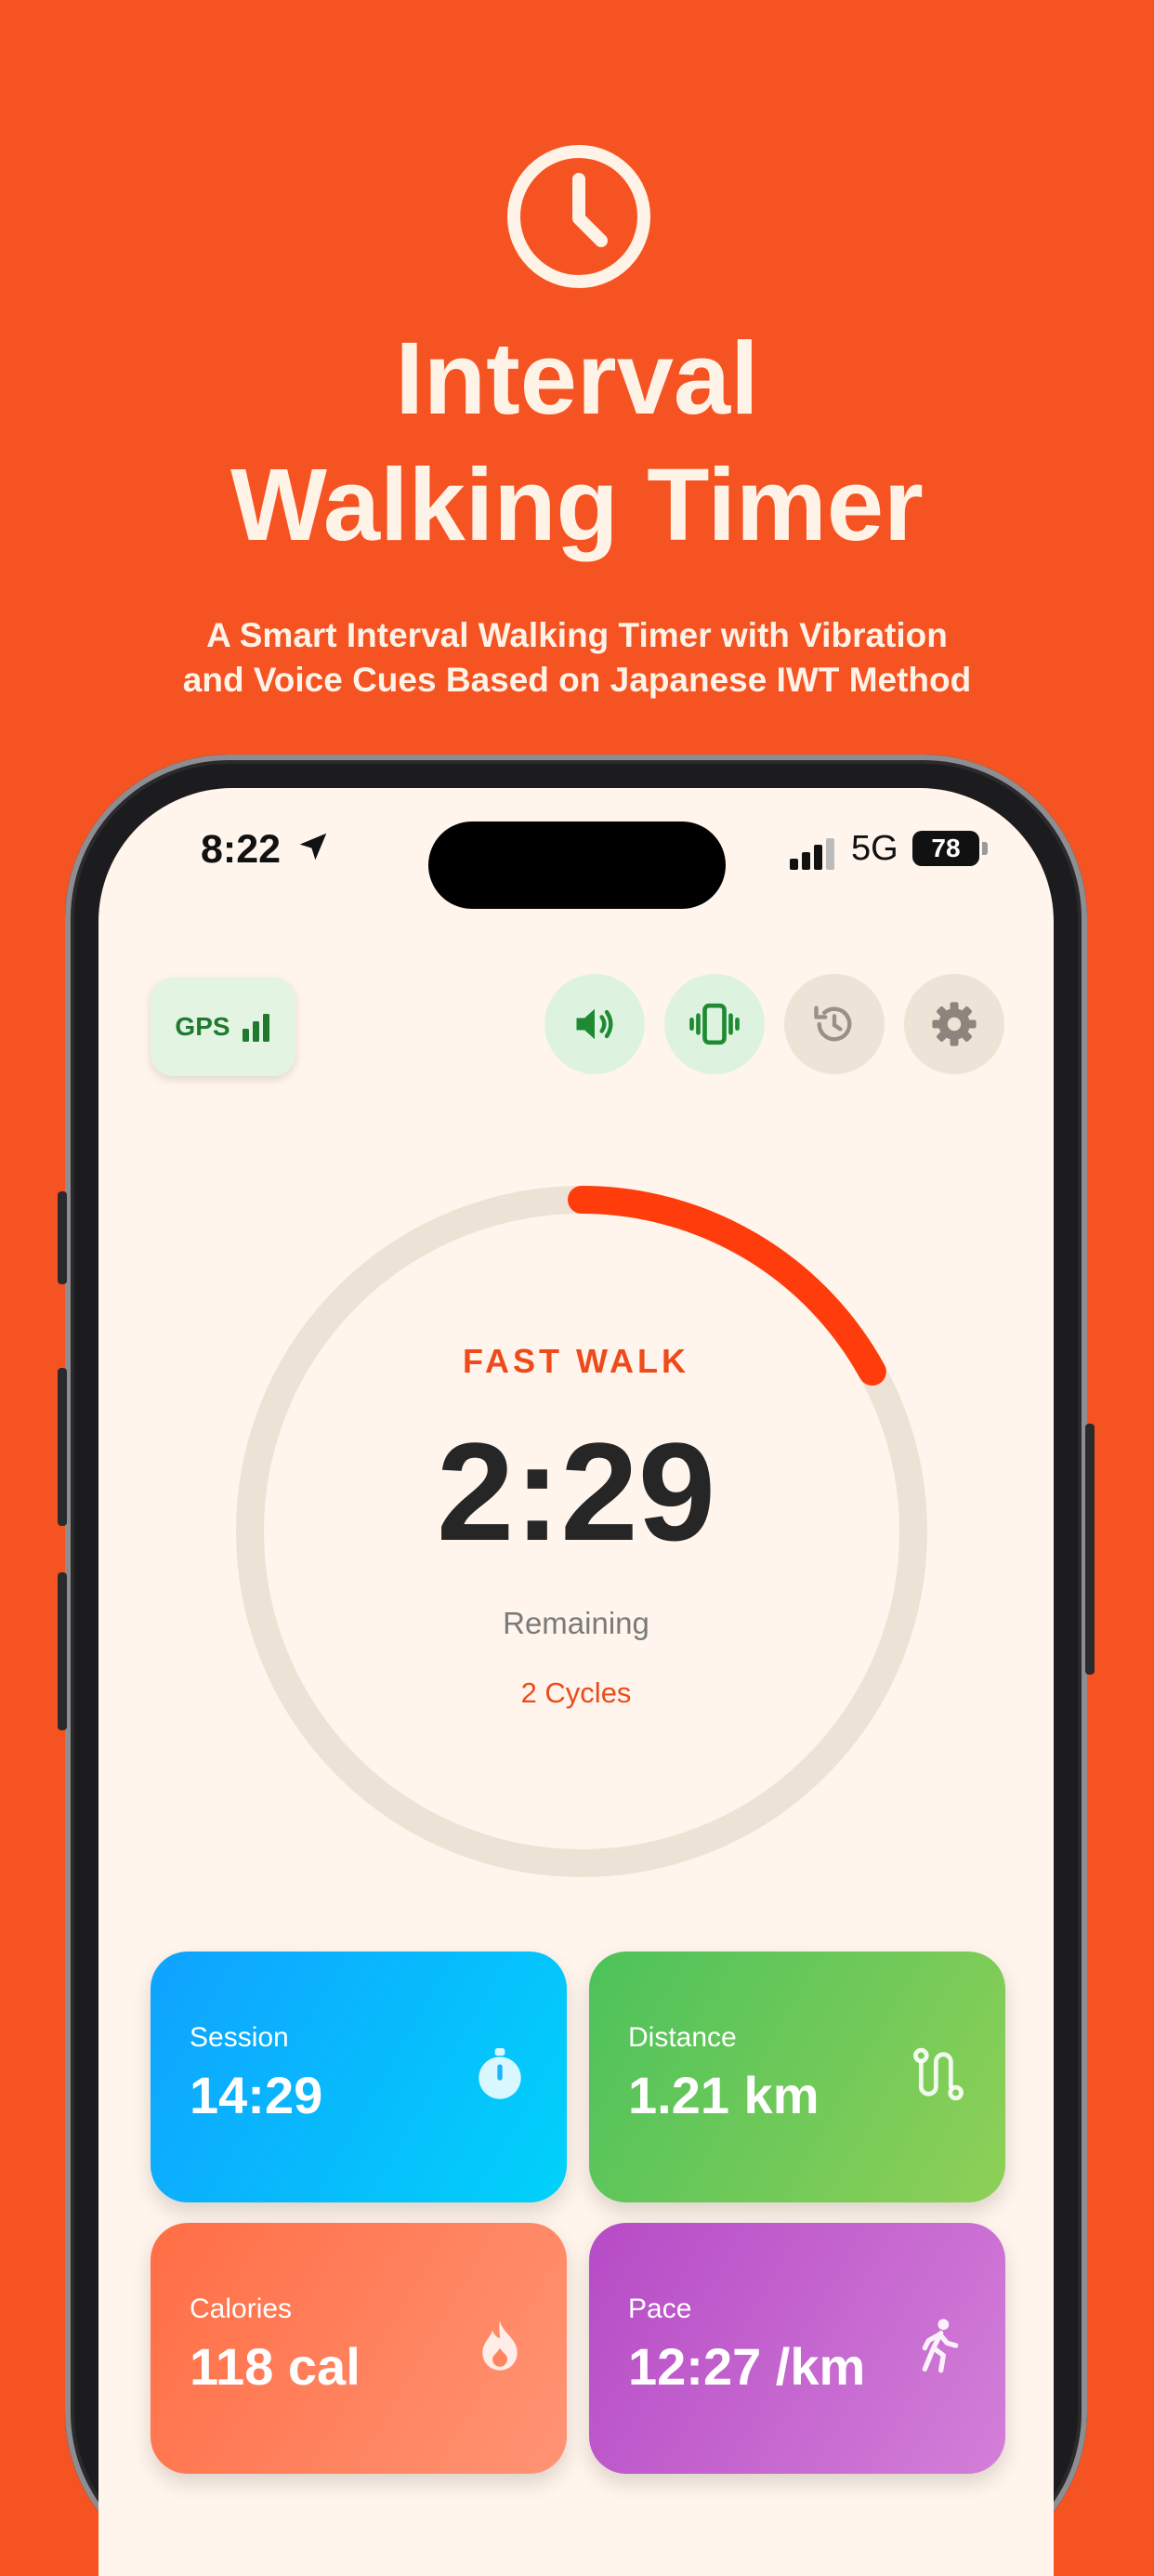  Describe the element at coordinates (576, 1491) in the screenshot. I see `timer-countdown: 2:29` at that location.